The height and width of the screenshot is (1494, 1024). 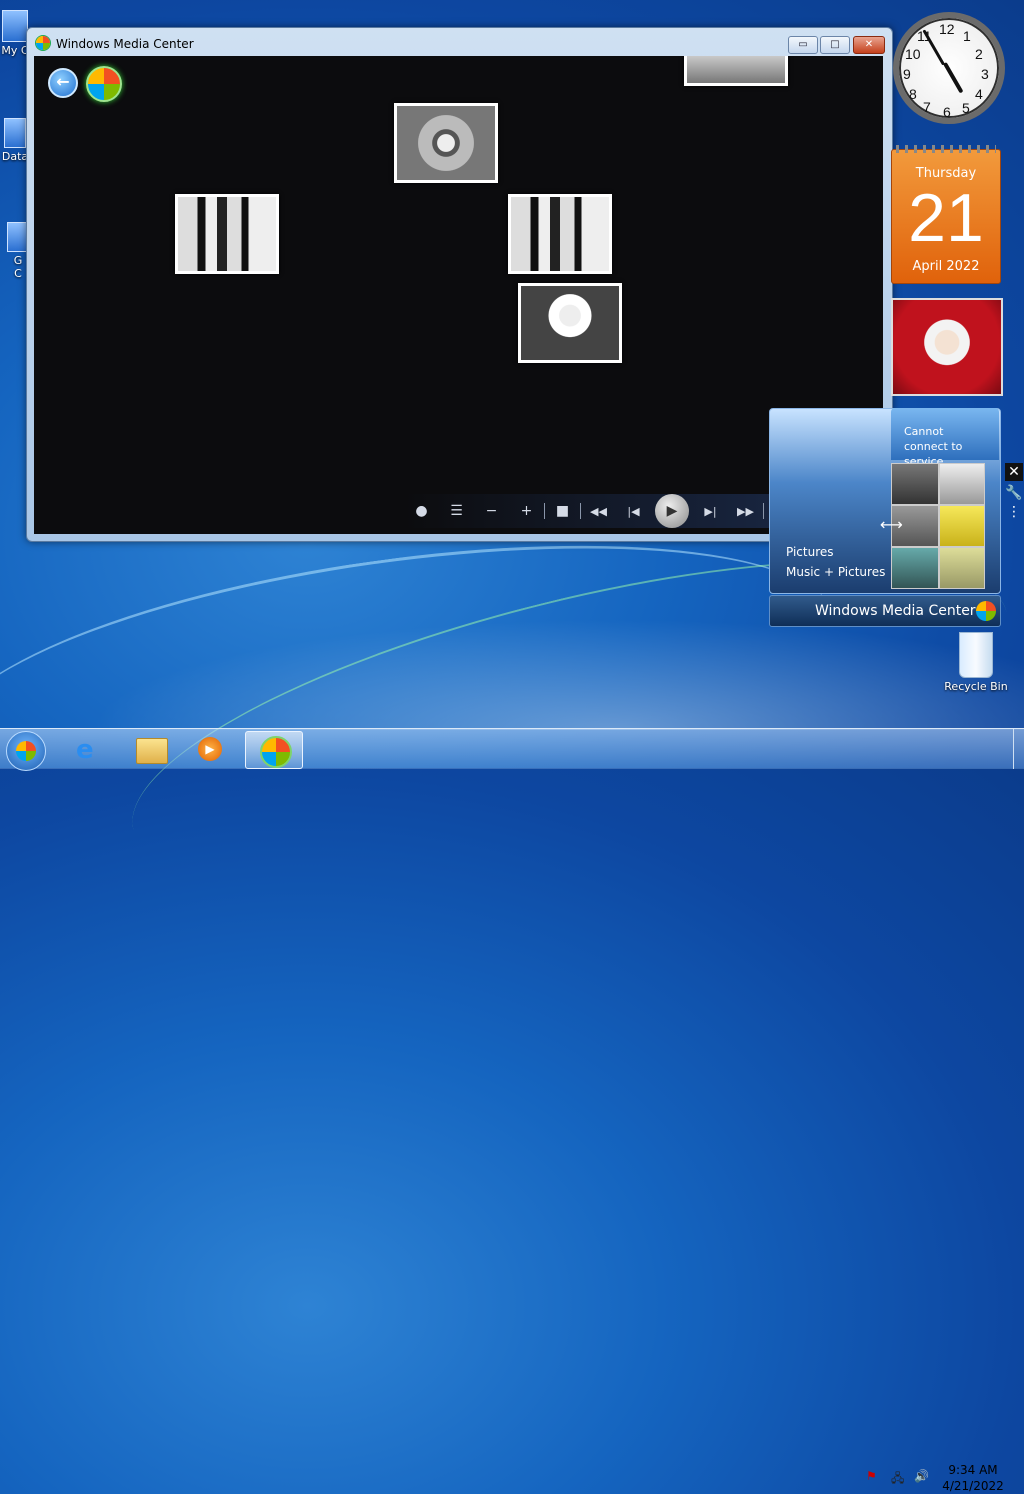 What do you see at coordinates (895, 611) in the screenshot?
I see `gadget-bar-label: Windows Media Center` at bounding box center [895, 611].